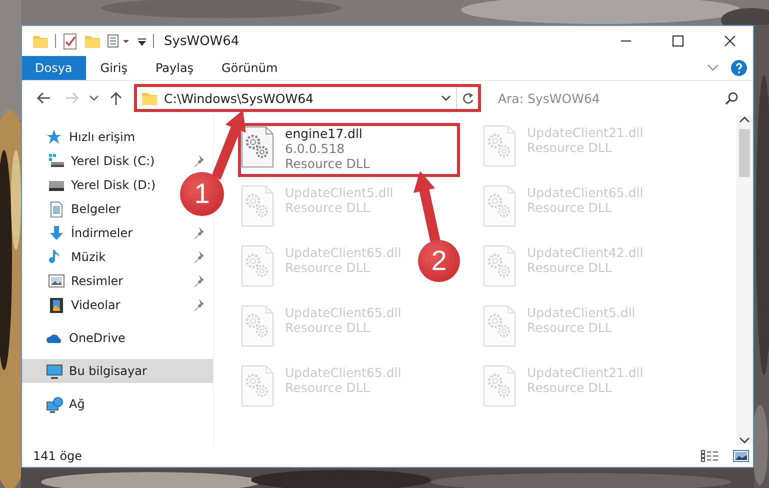 This screenshot has height=488, width=769. I want to click on nav-item: Bu bilgisayar, so click(117, 371).